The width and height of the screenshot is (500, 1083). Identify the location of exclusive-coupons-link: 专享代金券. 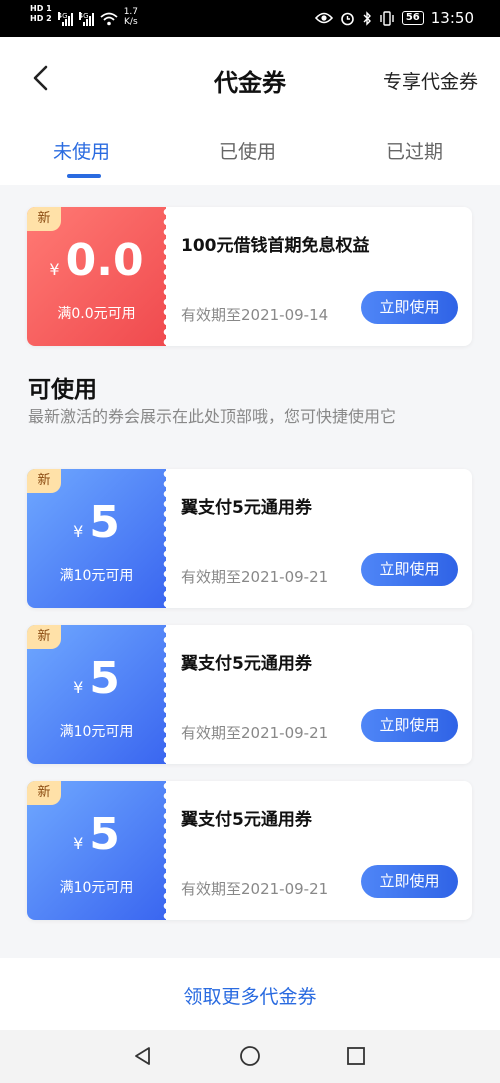
(430, 80).